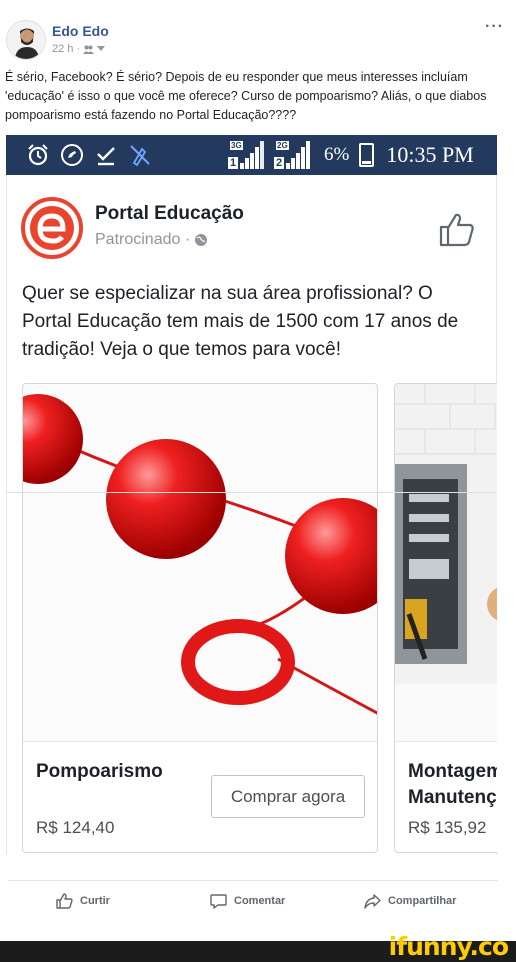 The height and width of the screenshot is (962, 516). I want to click on sim-slot-2: 2, so click(279, 163).